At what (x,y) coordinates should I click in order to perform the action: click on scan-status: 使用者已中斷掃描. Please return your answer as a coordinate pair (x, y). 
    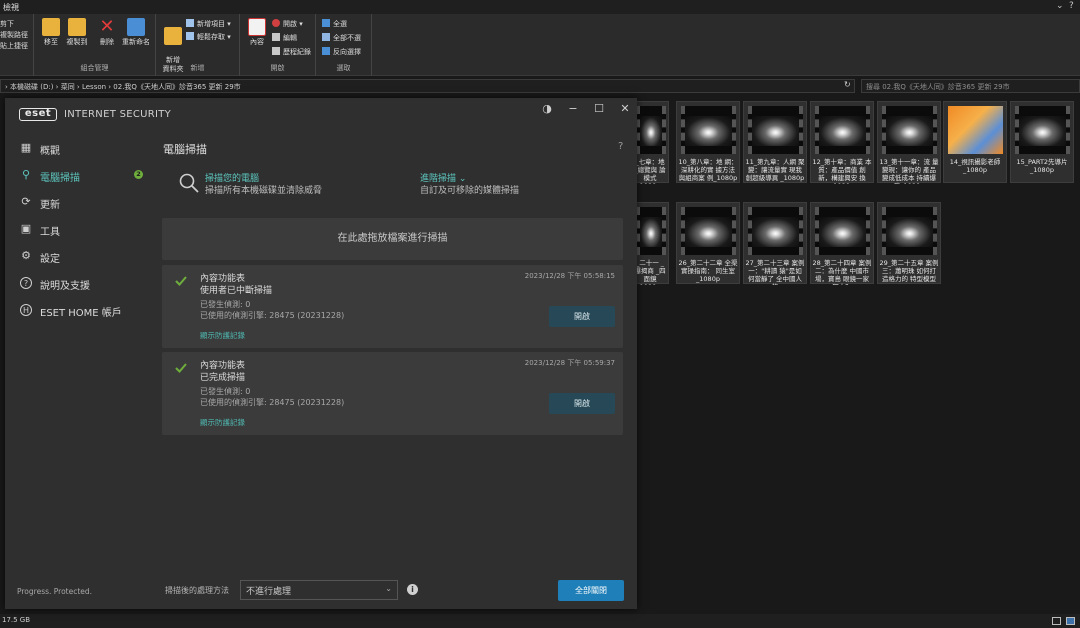
    Looking at the image, I should click on (236, 291).